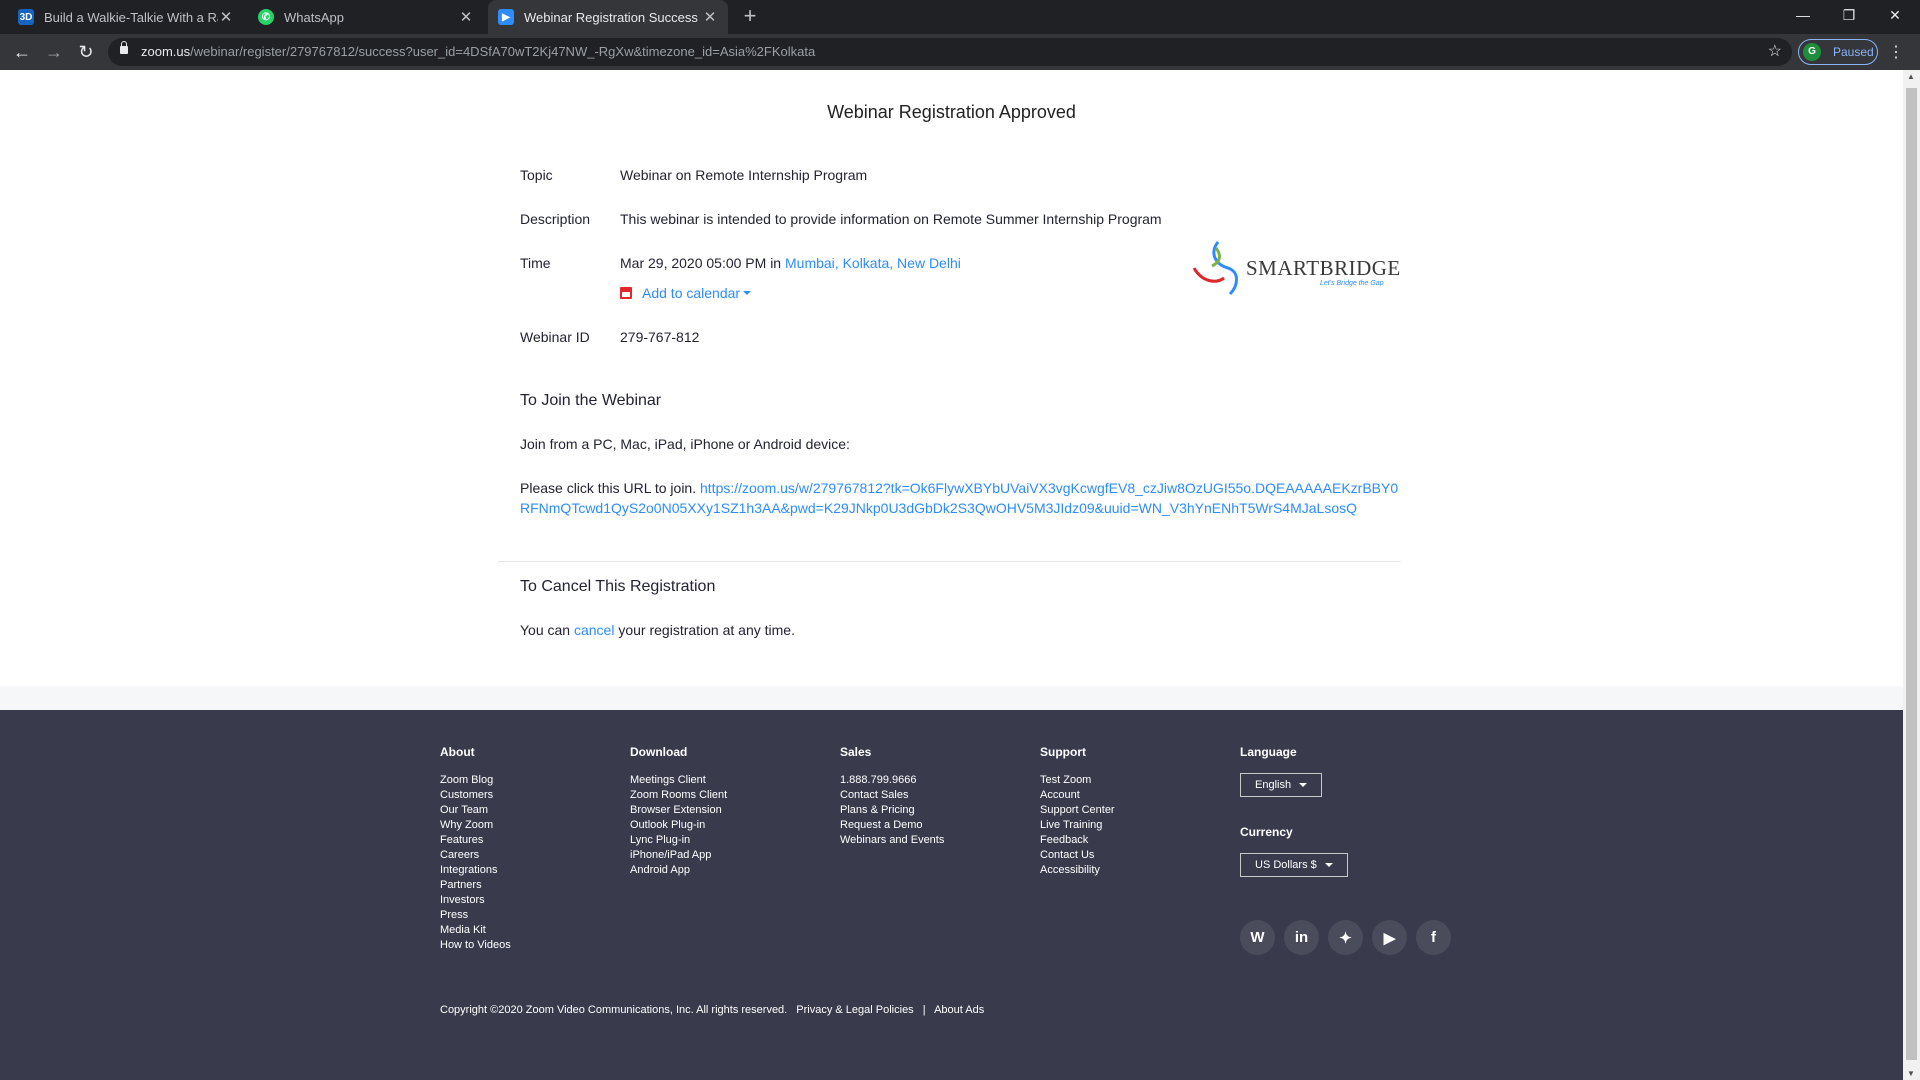 The width and height of the screenshot is (1920, 1080). I want to click on logo-wordmark: SMARTBRIDGE, so click(1323, 268).